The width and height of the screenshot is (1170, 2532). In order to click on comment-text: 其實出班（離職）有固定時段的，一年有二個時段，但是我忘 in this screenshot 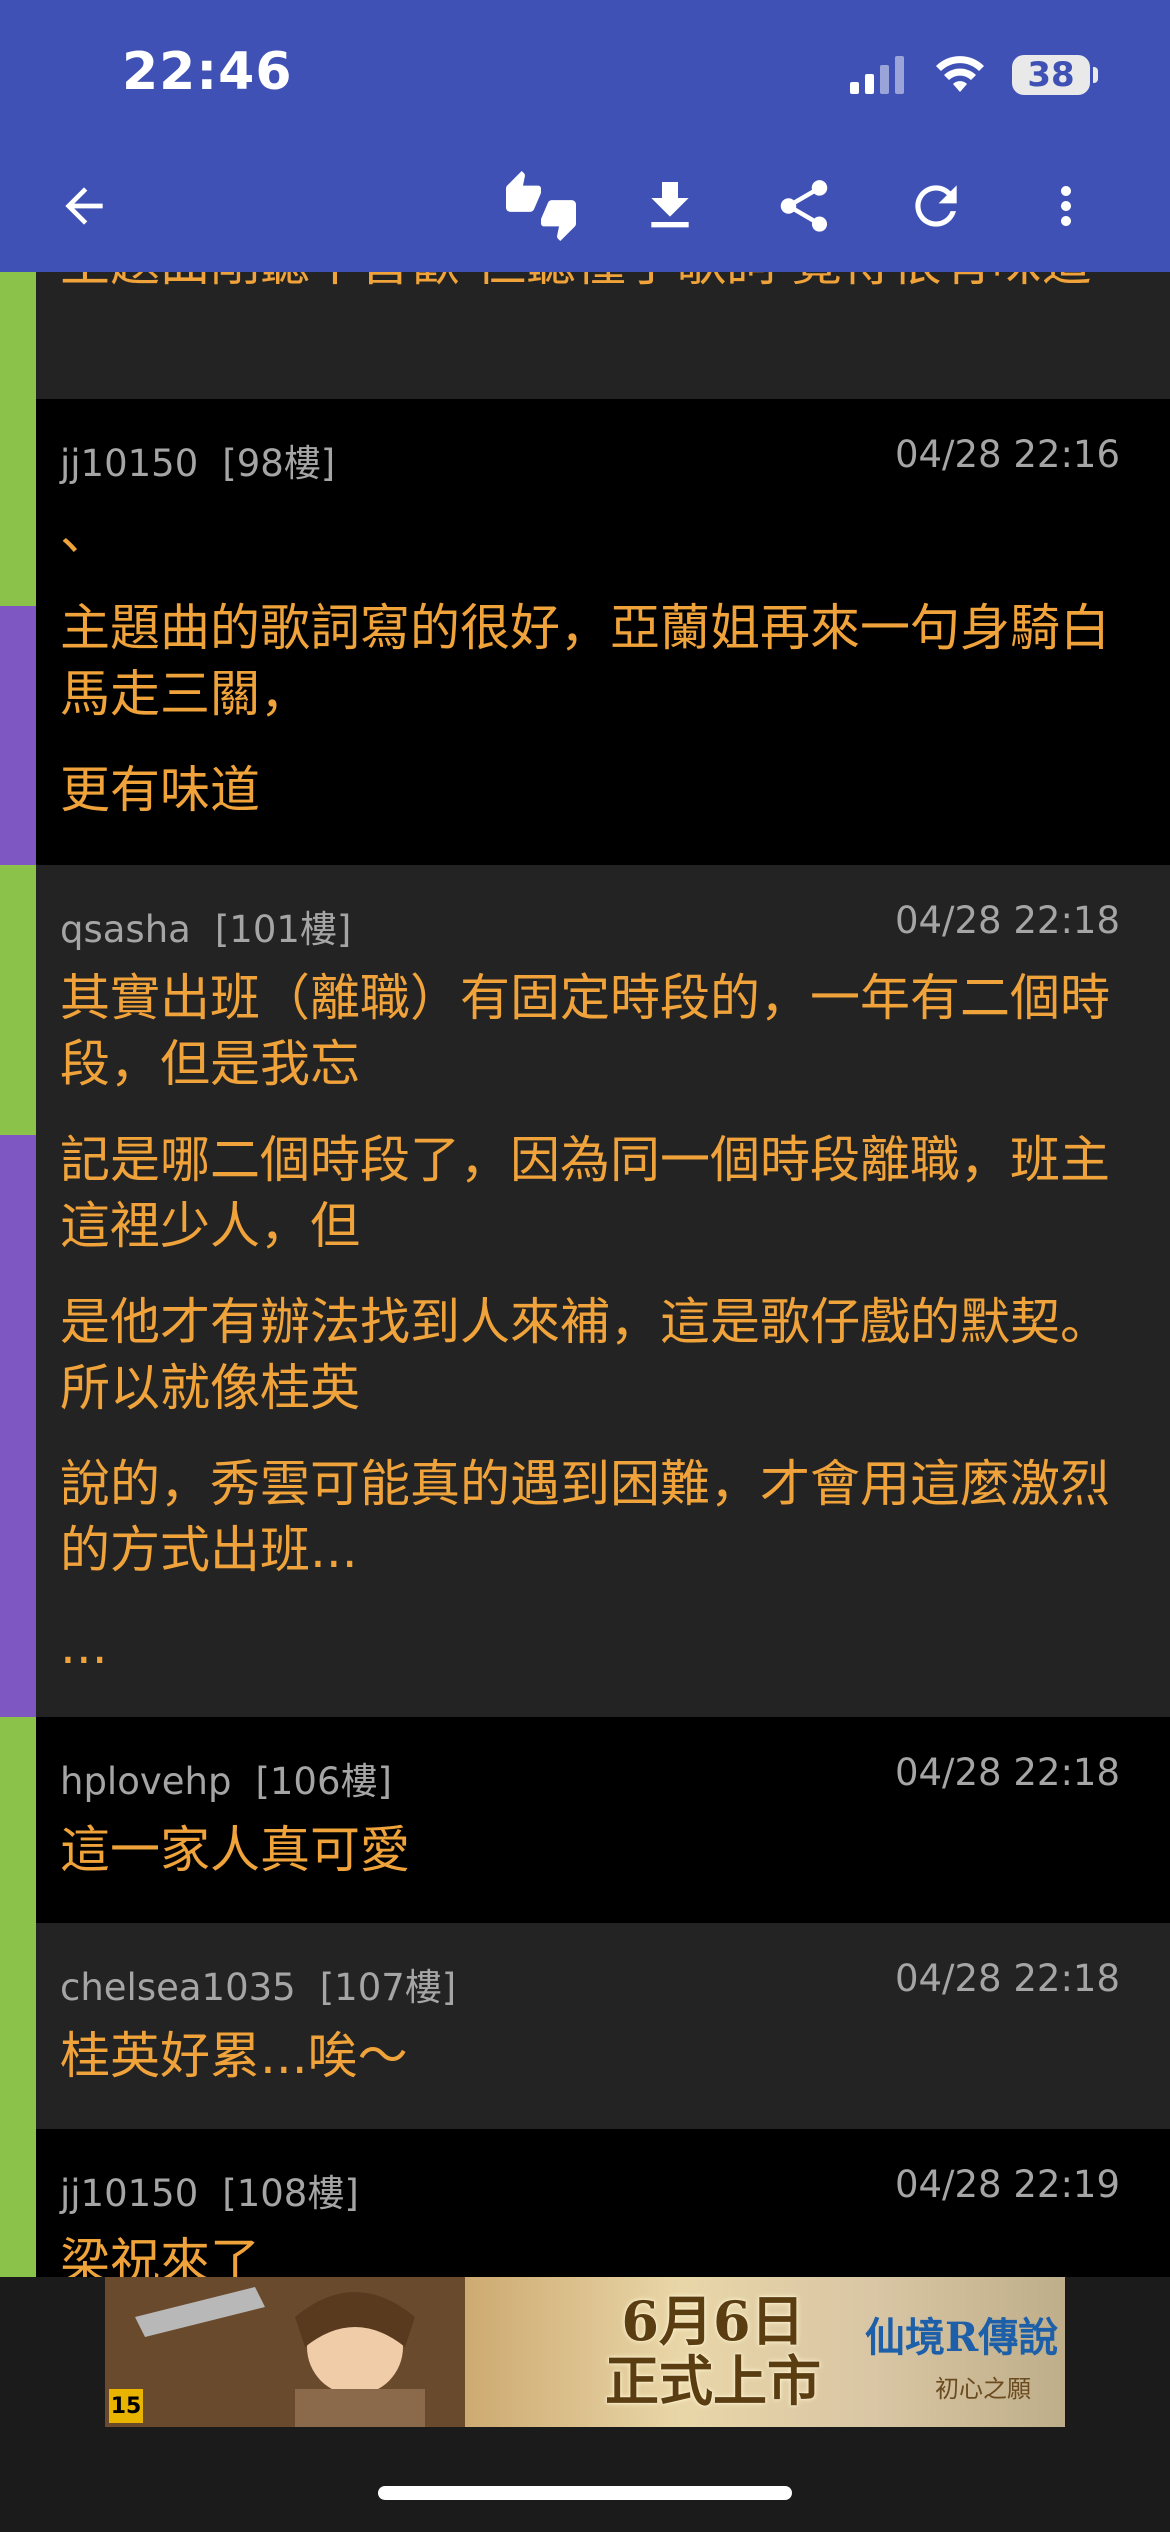, I will do `click(585, 1031)`.